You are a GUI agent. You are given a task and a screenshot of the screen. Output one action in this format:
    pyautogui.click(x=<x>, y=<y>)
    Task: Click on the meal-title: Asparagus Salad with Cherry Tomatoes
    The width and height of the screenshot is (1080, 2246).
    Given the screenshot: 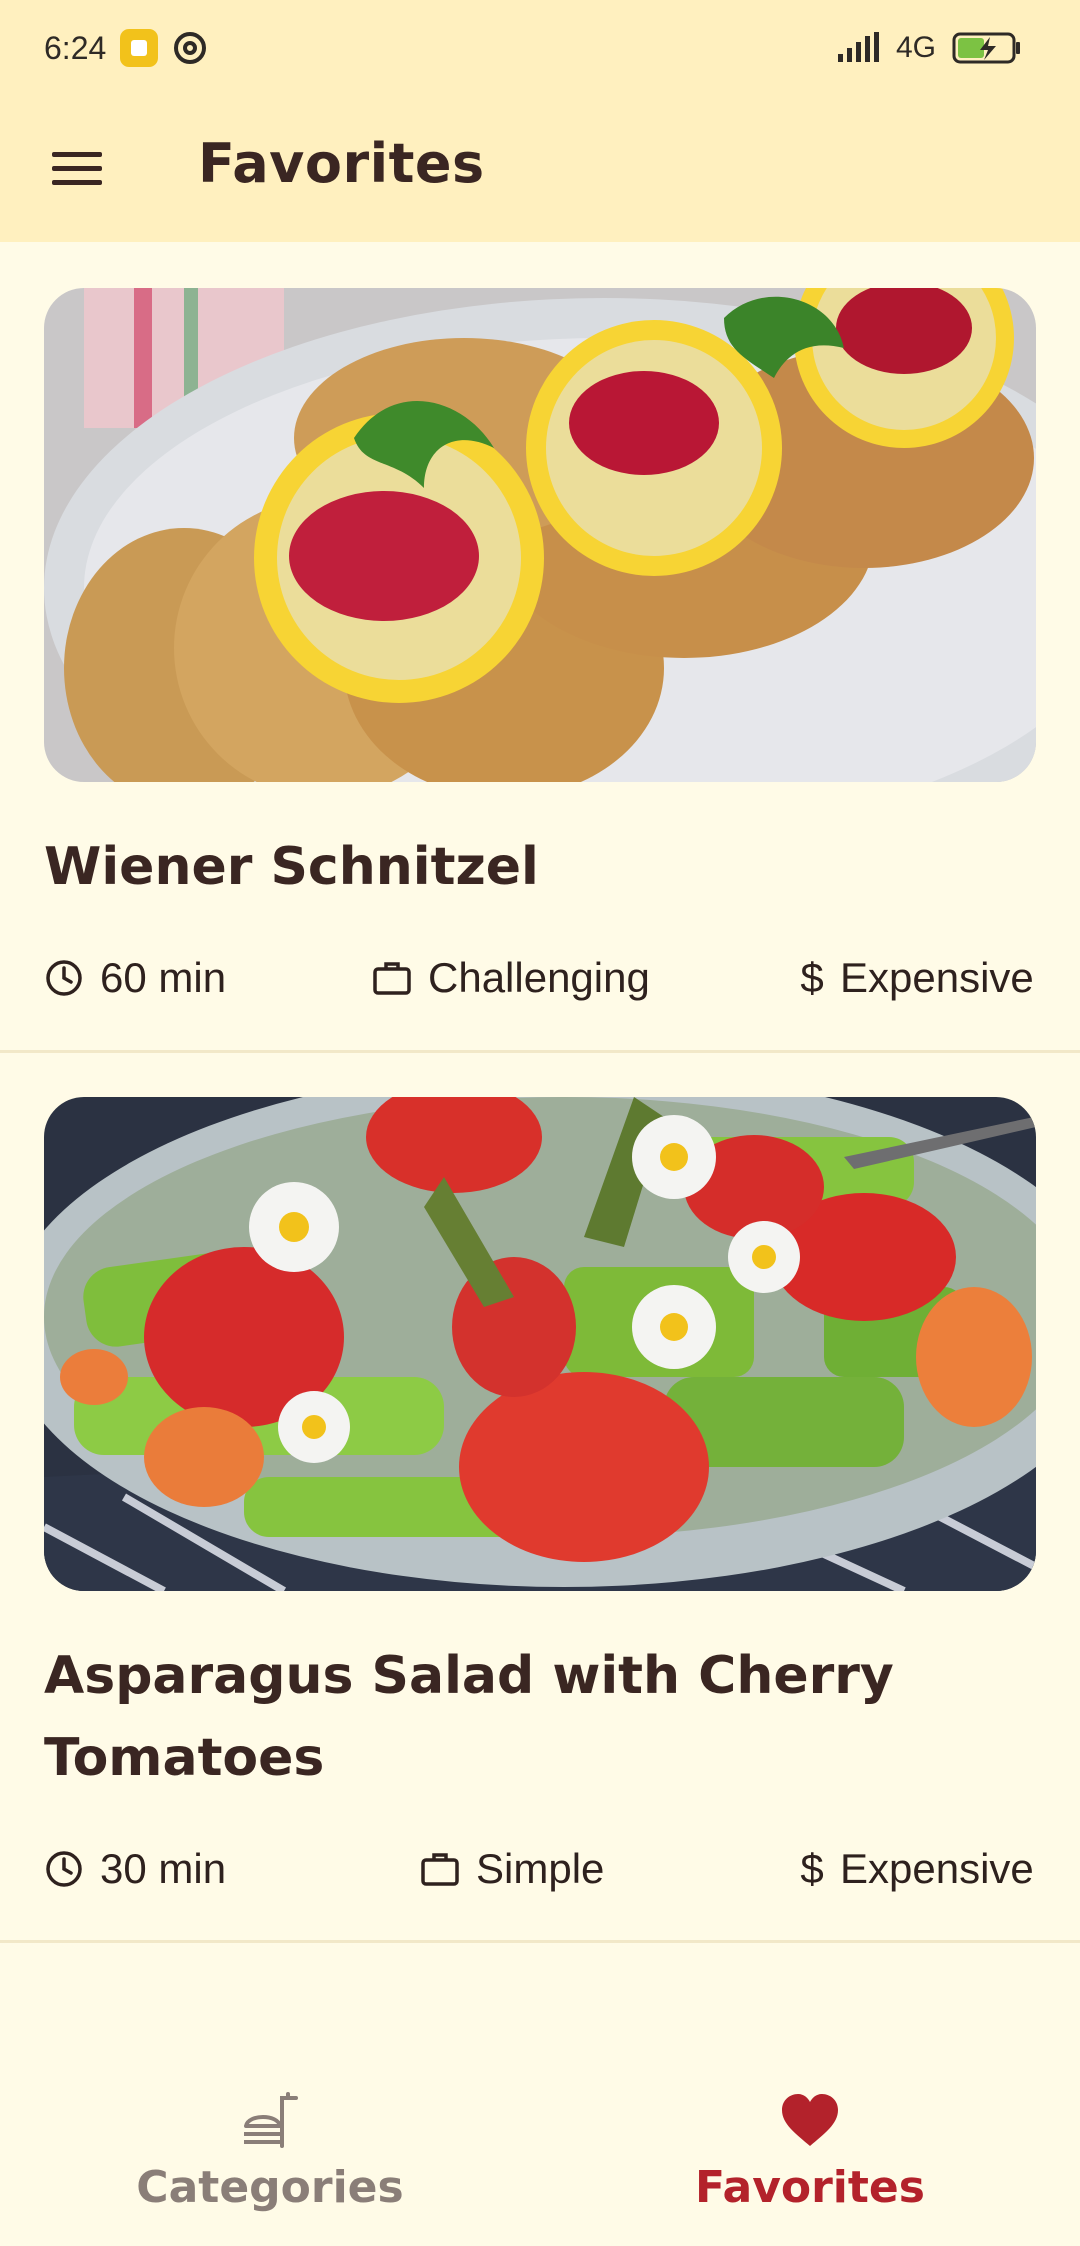 What is the action you would take?
    pyautogui.click(x=469, y=1717)
    